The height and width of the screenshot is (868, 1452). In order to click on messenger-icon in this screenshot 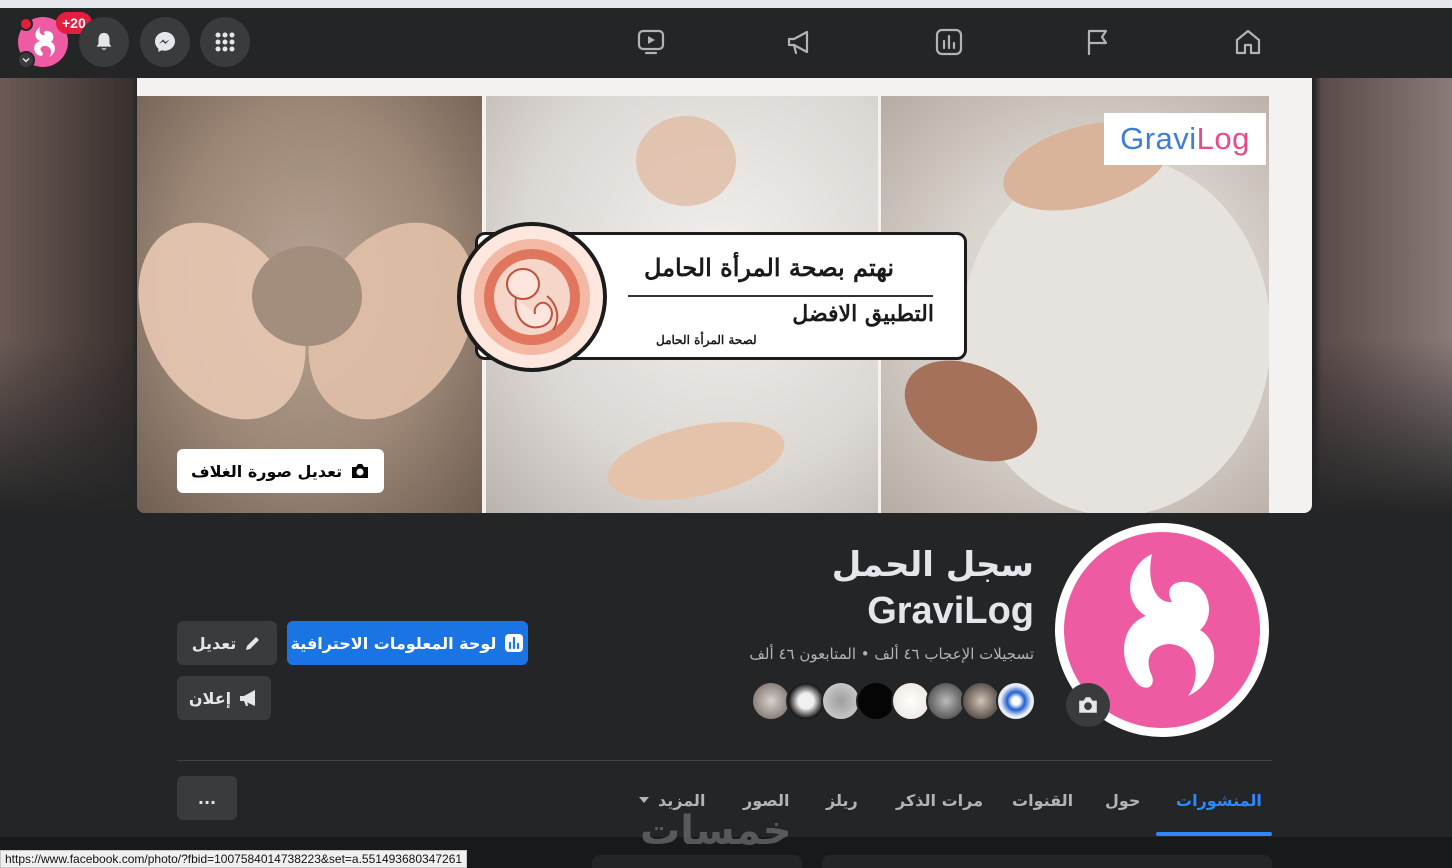, I will do `click(165, 42)`.